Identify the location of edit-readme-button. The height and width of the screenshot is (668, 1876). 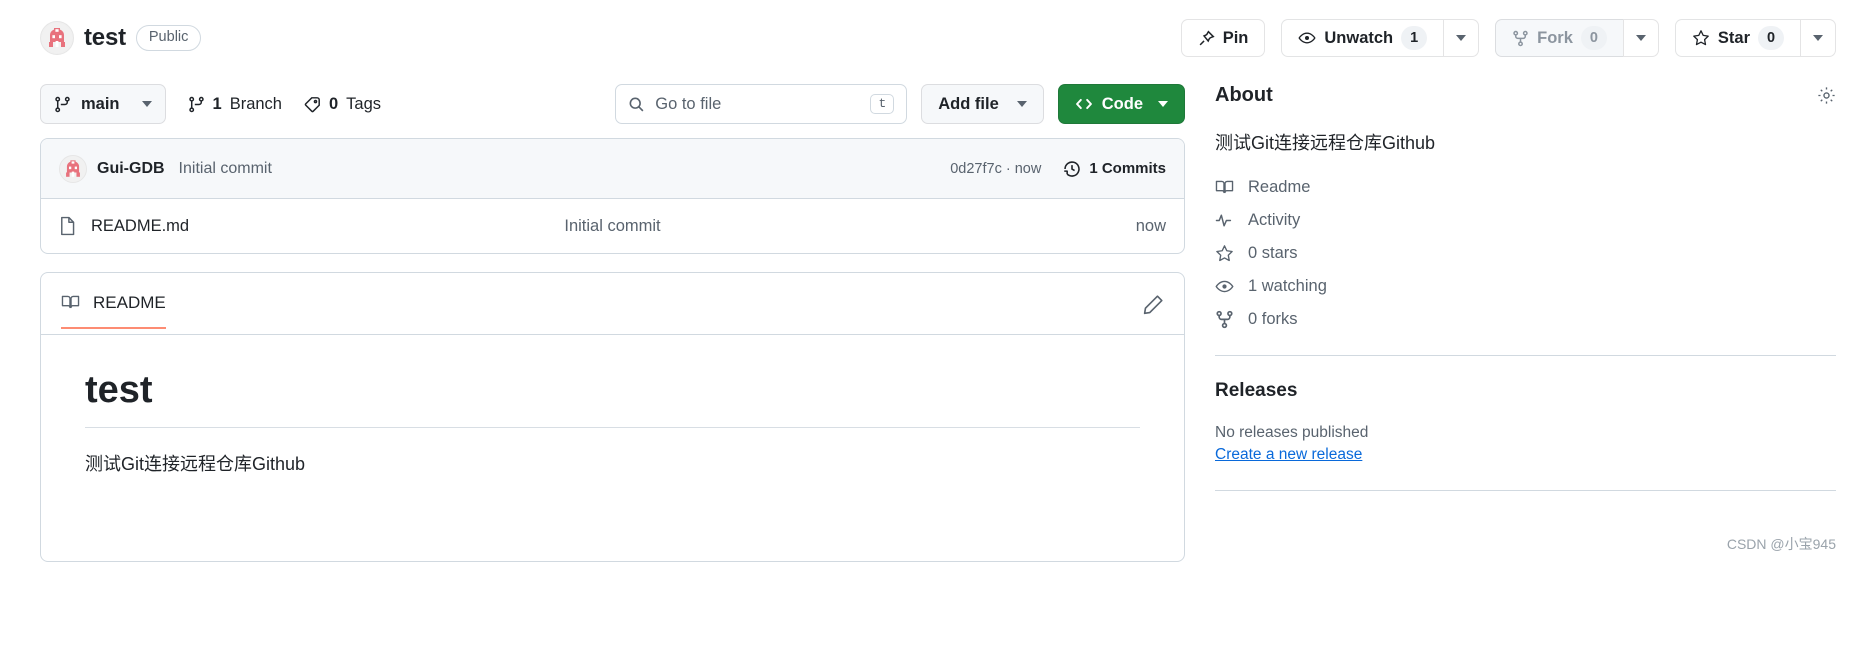
(1153, 310).